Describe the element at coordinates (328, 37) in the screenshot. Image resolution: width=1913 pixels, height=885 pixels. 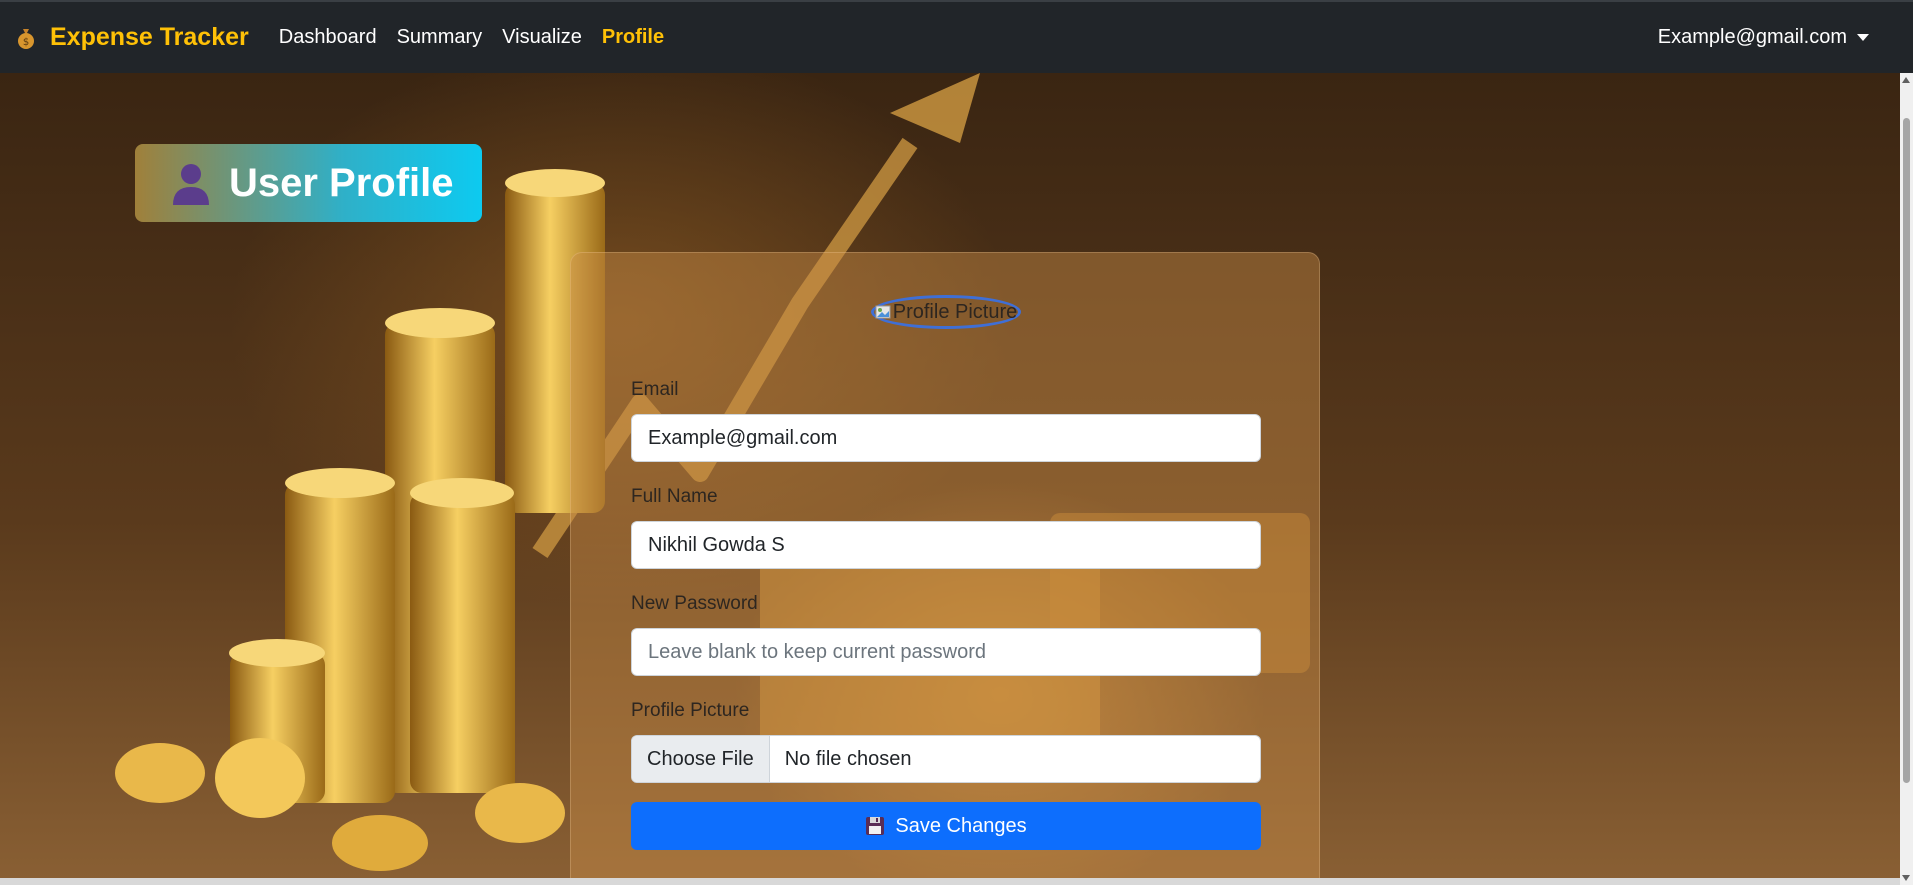
I see `nav-dashboard: Dashboard` at that location.